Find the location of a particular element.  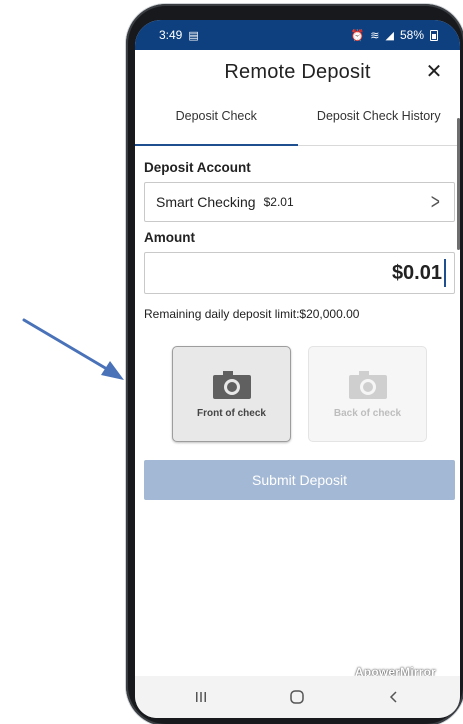

app-header: Remote Deposit ✕ is located at coordinates (297, 76).